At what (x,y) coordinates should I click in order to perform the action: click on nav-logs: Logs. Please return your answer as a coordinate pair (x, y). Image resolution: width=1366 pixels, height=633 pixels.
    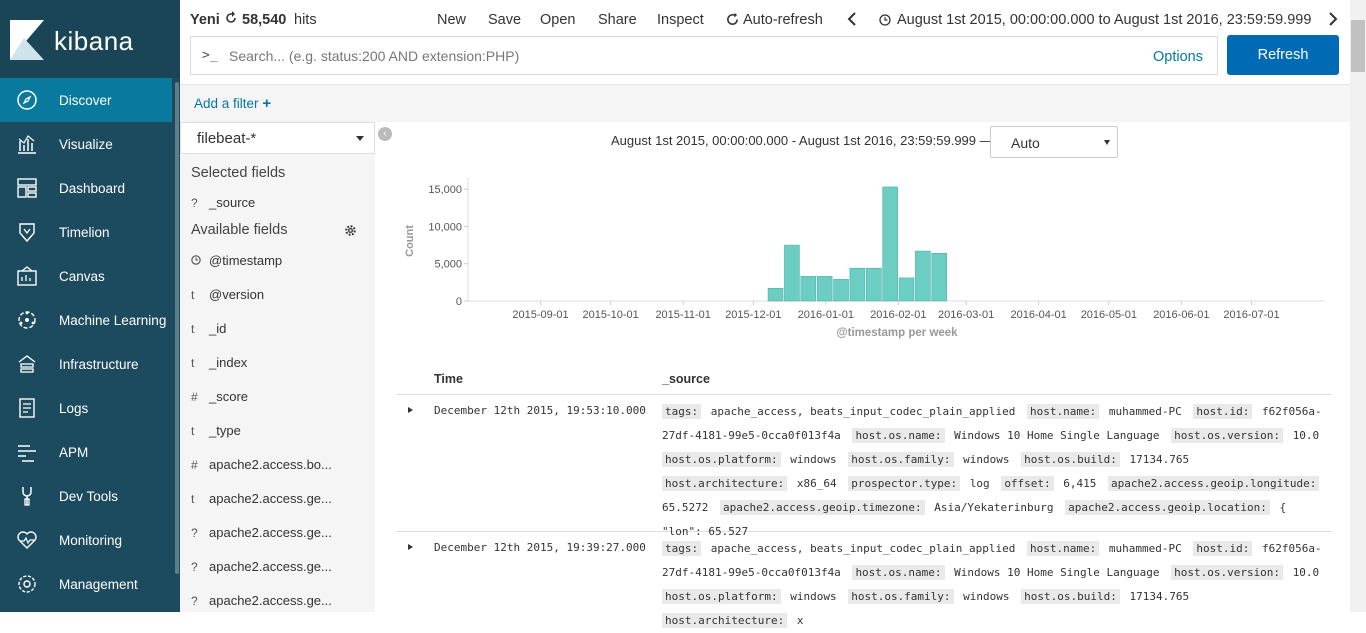
    Looking at the image, I should click on (87, 408).